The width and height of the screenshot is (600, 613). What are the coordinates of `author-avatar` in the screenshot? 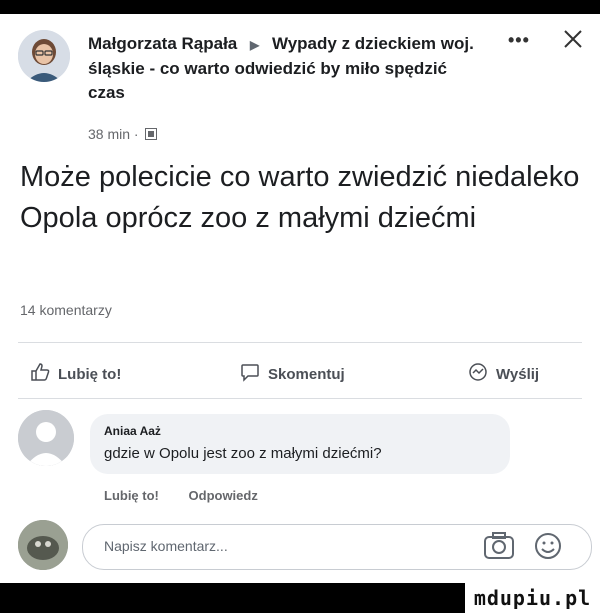 It's located at (44, 56).